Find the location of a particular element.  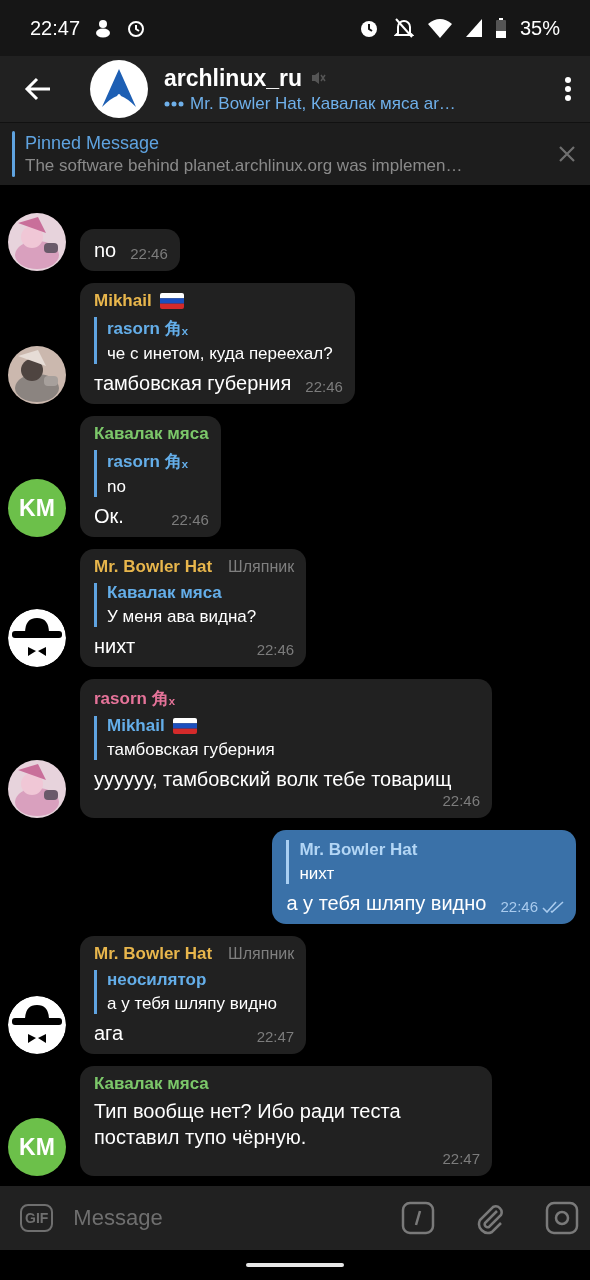

back-arrow-icon is located at coordinates (38, 89).